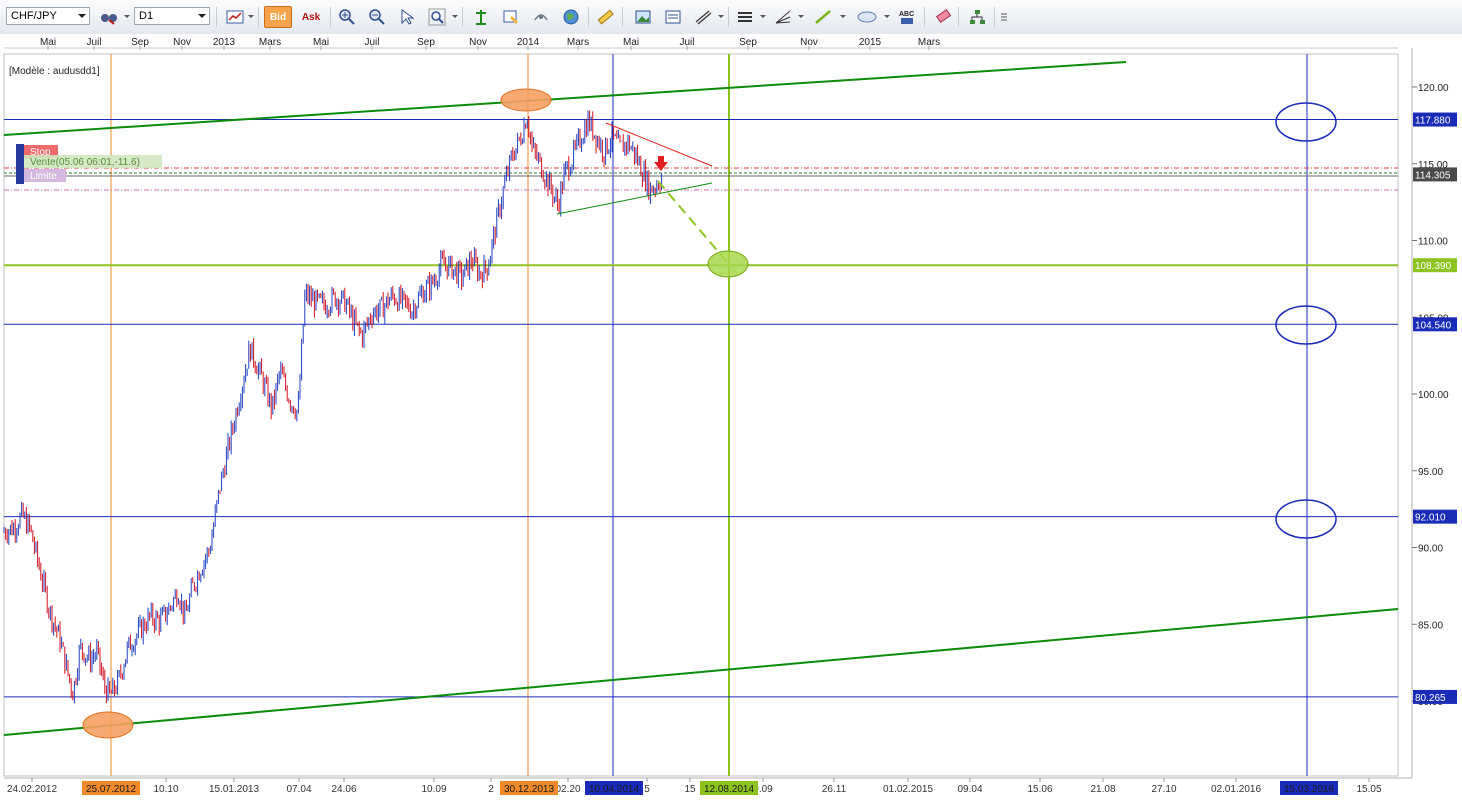 The image size is (1462, 800). I want to click on symbol-value: CHF/JPY, so click(34, 16).